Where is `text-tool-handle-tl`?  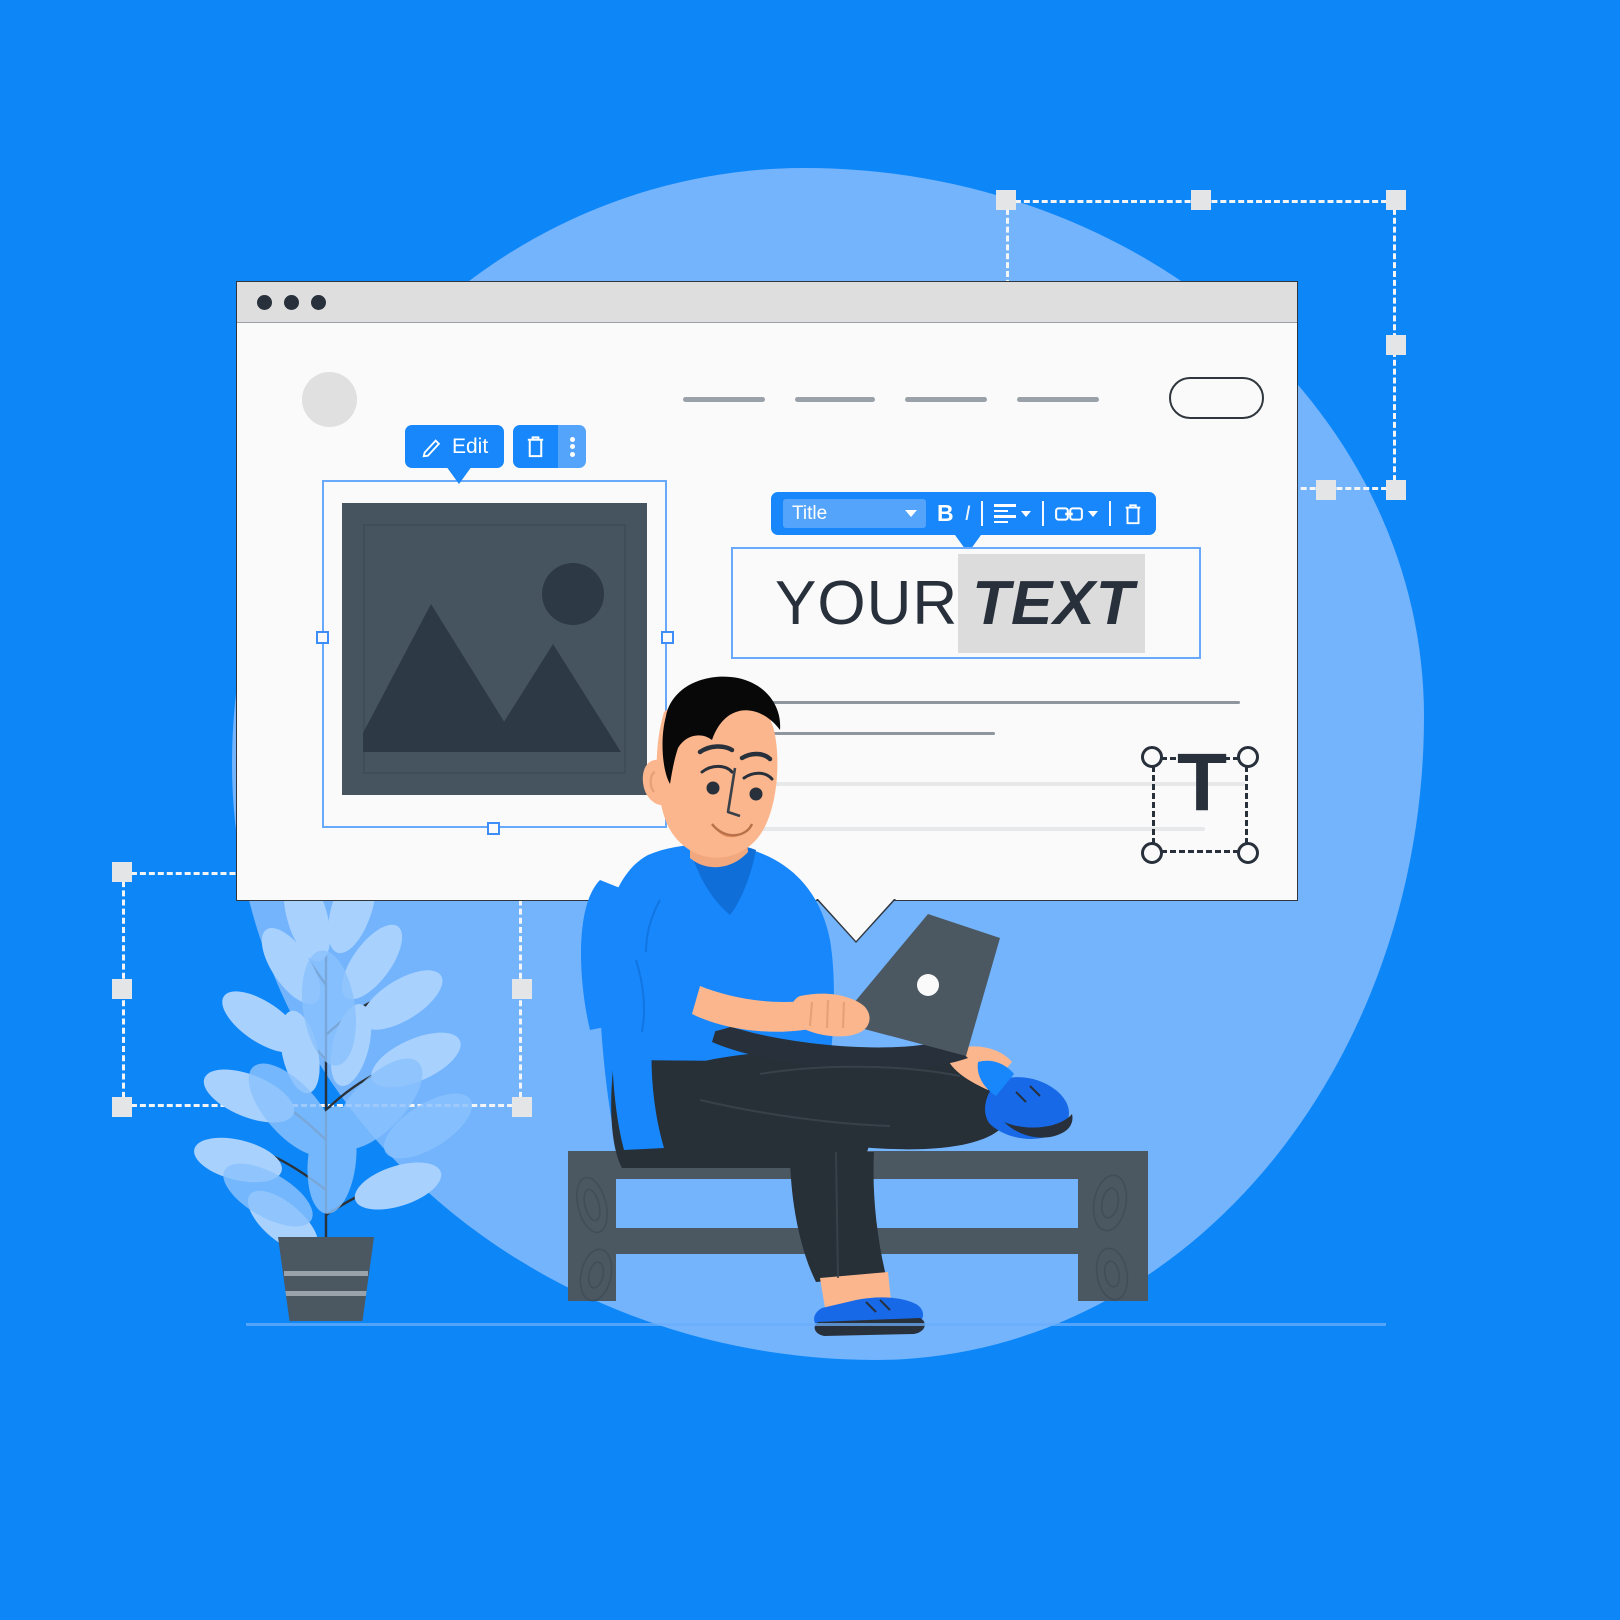
text-tool-handle-tl is located at coordinates (1152, 757).